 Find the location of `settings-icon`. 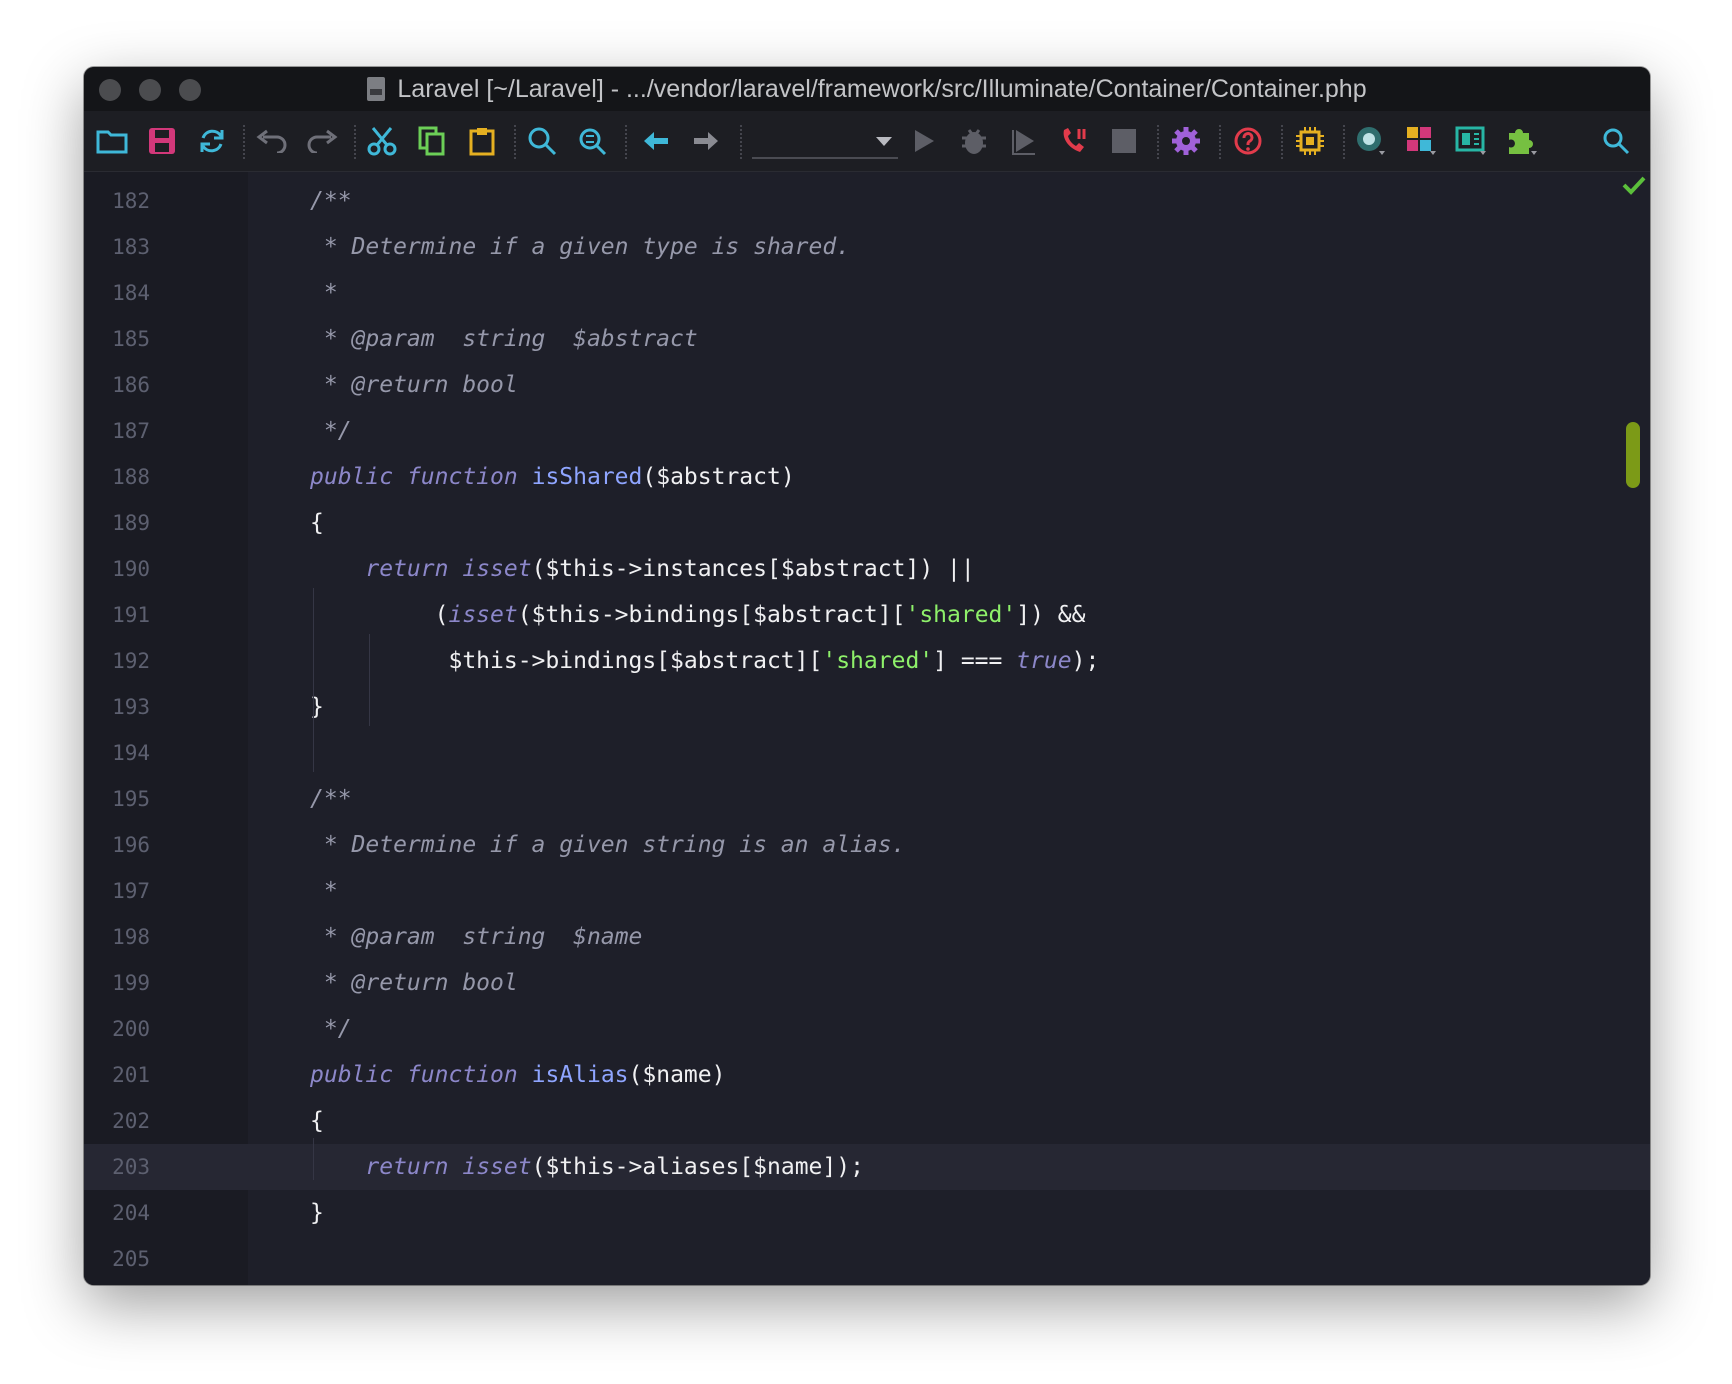

settings-icon is located at coordinates (1186, 141).